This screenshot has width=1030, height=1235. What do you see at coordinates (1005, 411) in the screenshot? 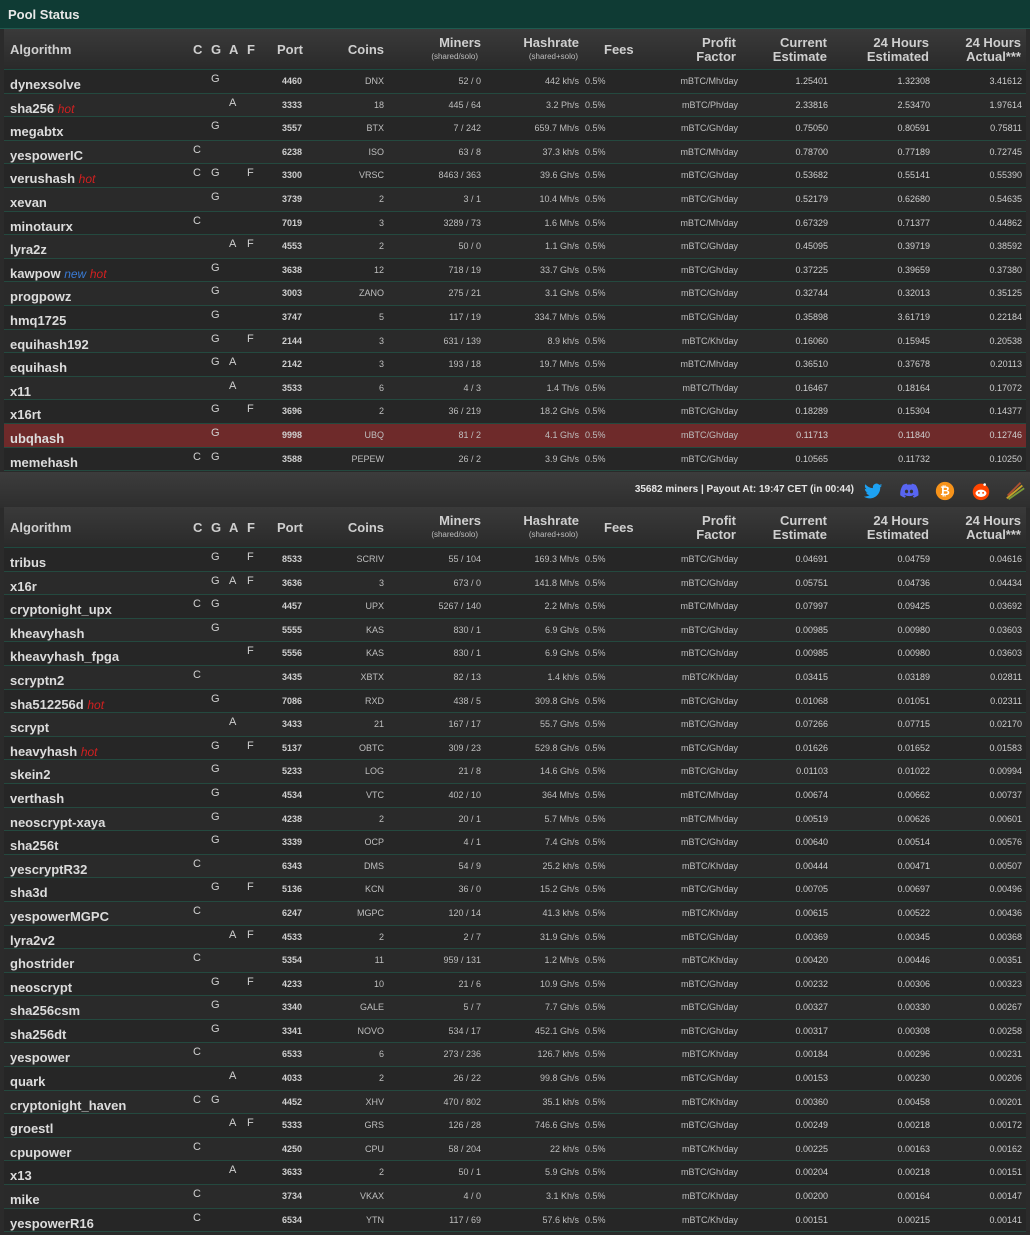
I see `actual-24h: 0.14377` at bounding box center [1005, 411].